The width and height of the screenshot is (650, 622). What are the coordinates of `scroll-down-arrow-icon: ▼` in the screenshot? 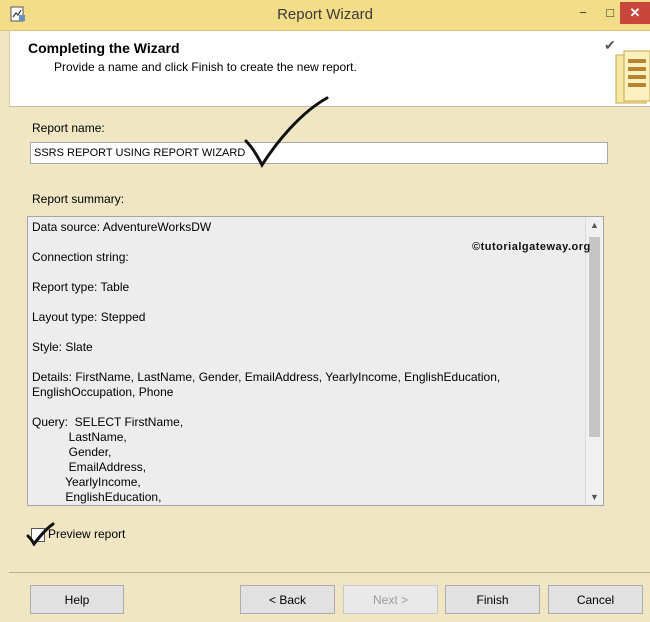 It's located at (594, 497).